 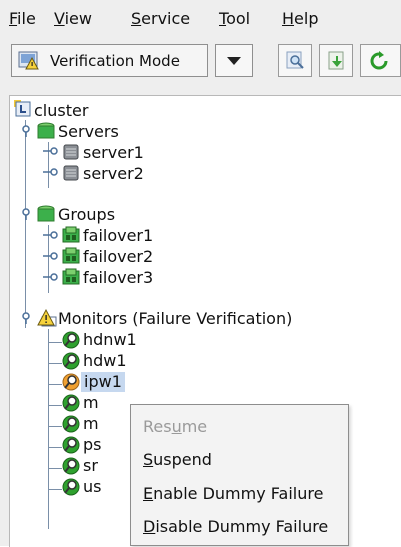 What do you see at coordinates (61, 111) in the screenshot?
I see `tree-node-cluster: cluster` at bounding box center [61, 111].